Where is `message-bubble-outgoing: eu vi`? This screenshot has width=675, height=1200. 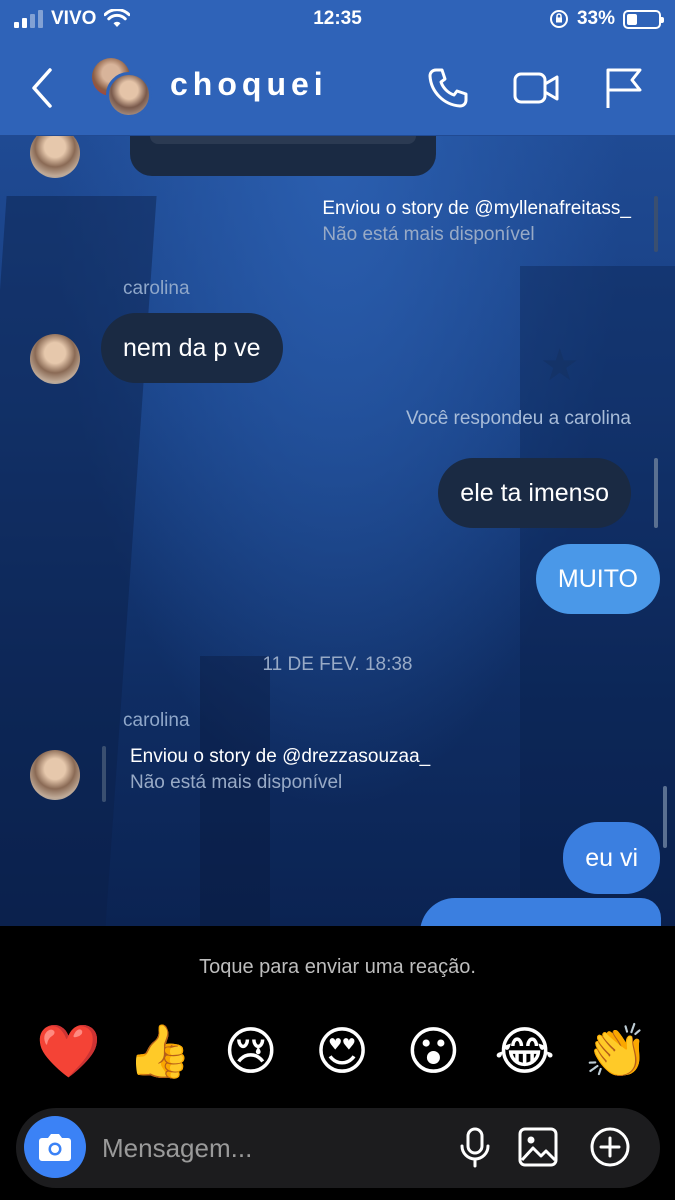
message-bubble-outgoing: eu vi is located at coordinates (611, 858).